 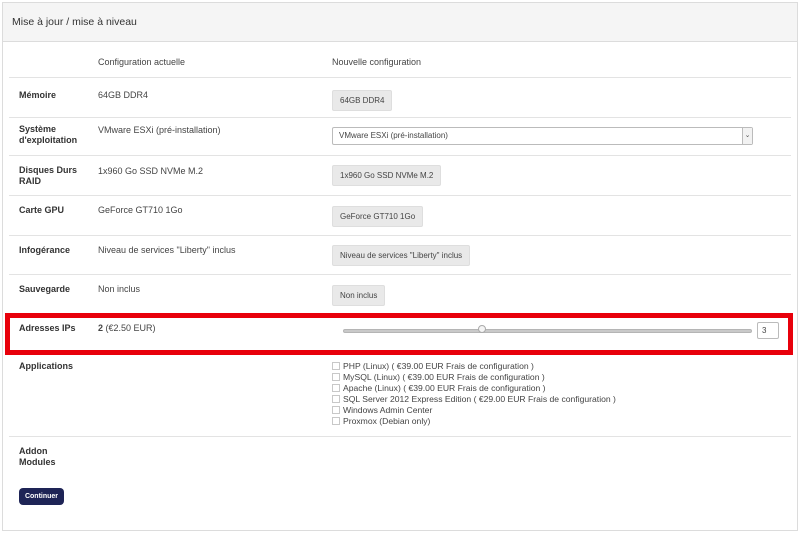 I want to click on application-option: Proxmox (Debian only), so click(x=474, y=420).